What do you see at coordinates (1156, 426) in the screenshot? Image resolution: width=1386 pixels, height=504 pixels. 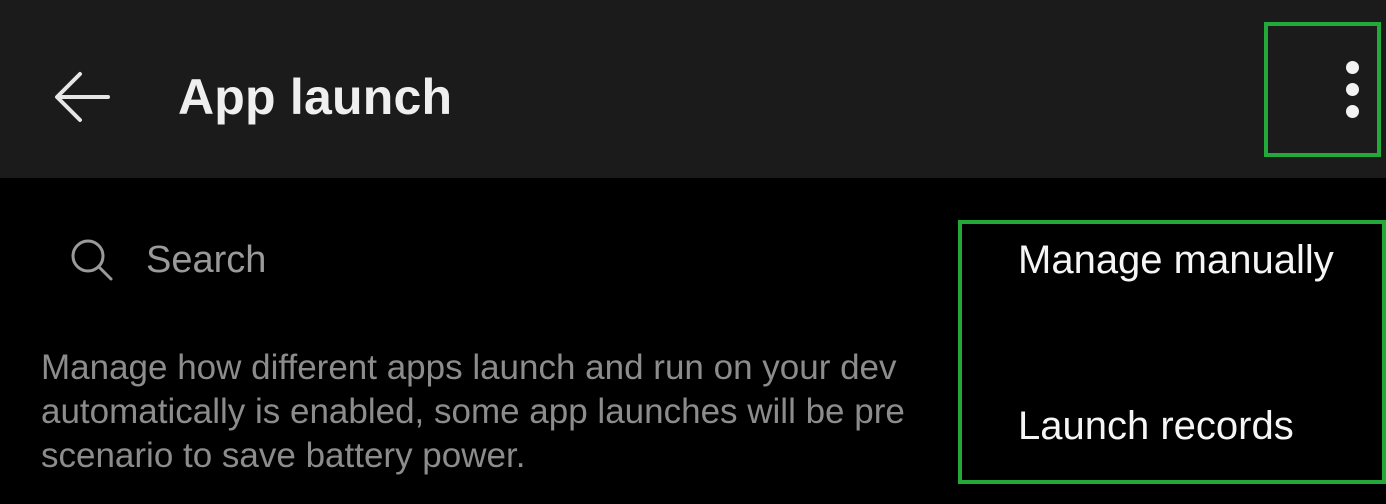 I see `menu-item-launch-records: Launch records` at bounding box center [1156, 426].